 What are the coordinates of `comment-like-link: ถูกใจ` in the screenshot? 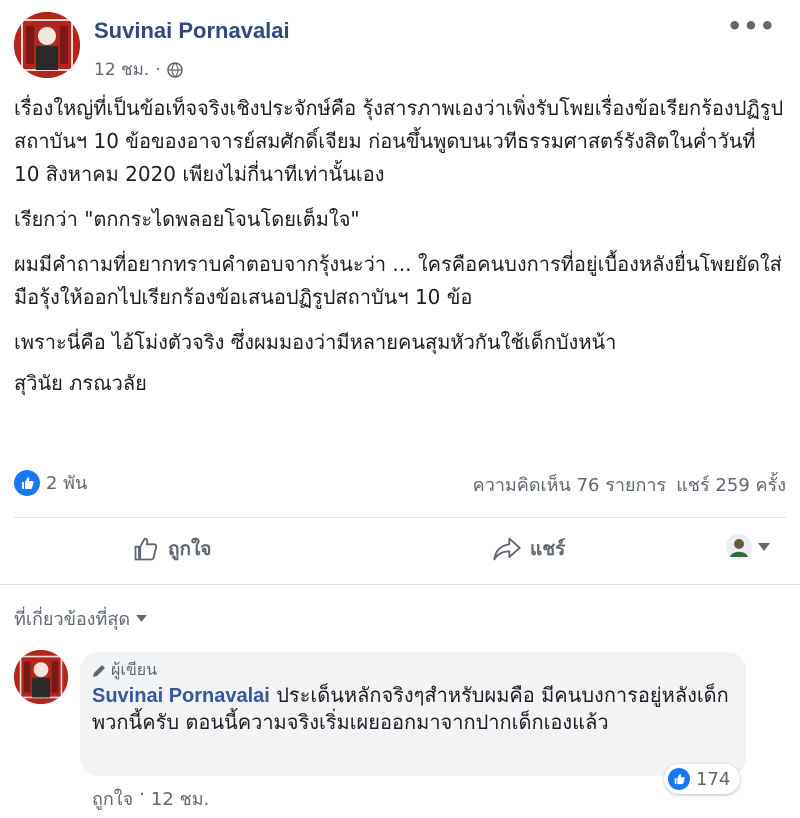 It's located at (112, 798).